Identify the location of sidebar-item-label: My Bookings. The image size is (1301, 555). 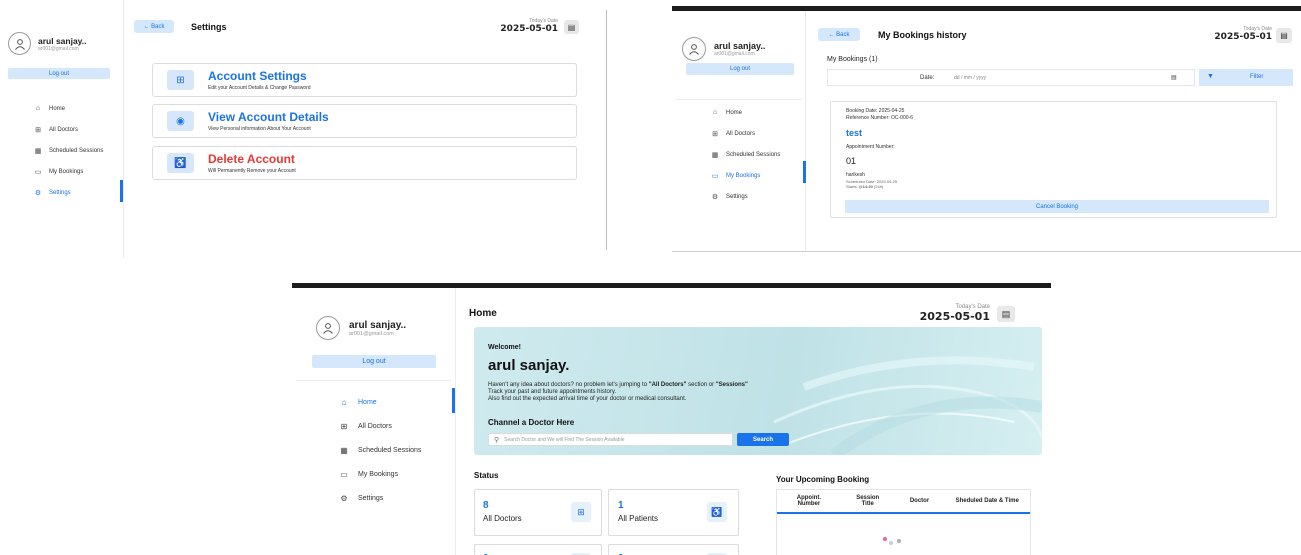
(743, 175).